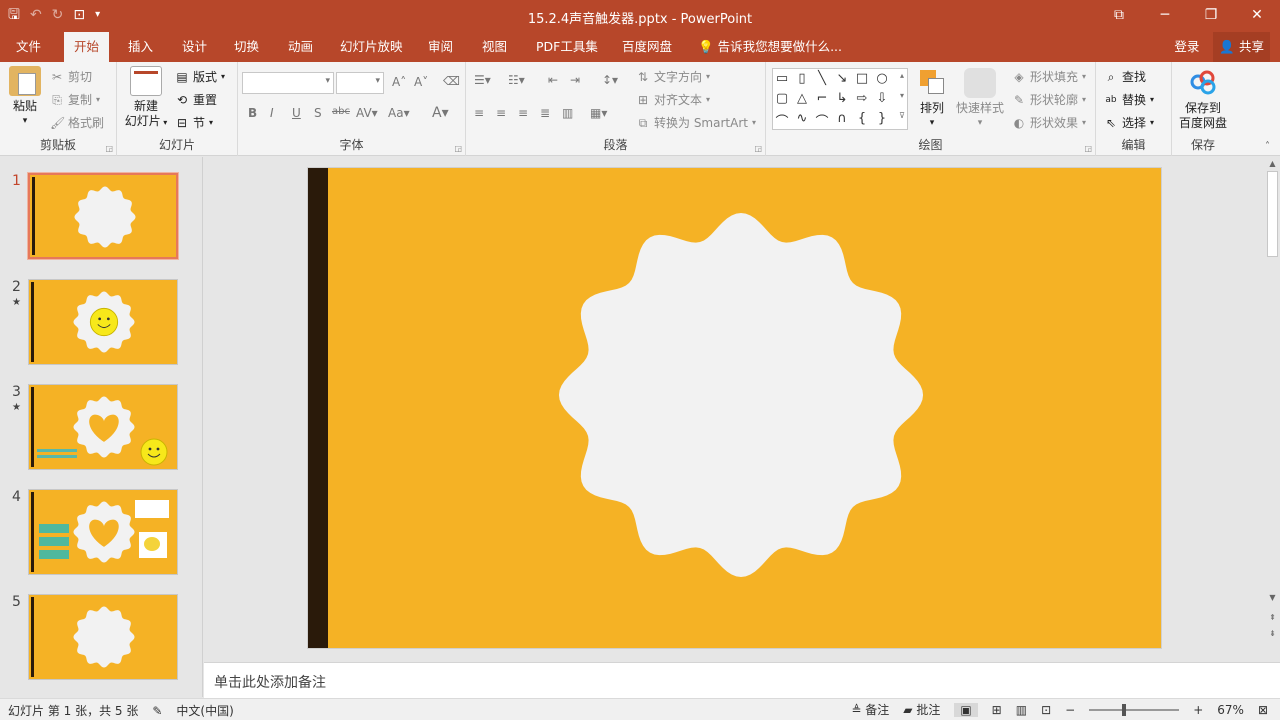 Image resolution: width=1280 pixels, height=720 pixels. What do you see at coordinates (1070, 710) in the screenshot?
I see `zoom-out-icon: −` at bounding box center [1070, 710].